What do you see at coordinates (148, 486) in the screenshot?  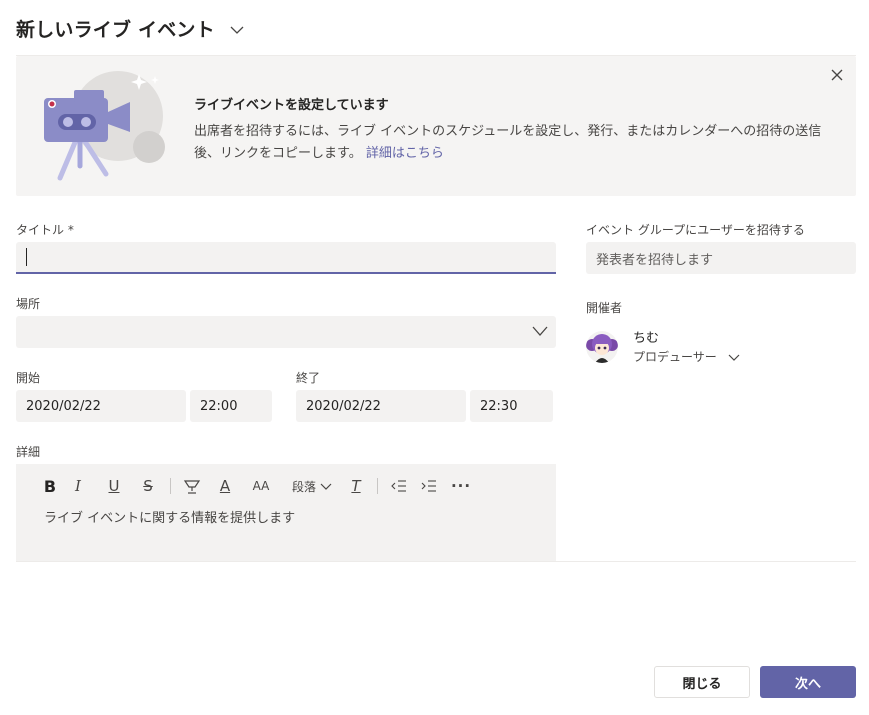 I see `strikethrough-button: S` at bounding box center [148, 486].